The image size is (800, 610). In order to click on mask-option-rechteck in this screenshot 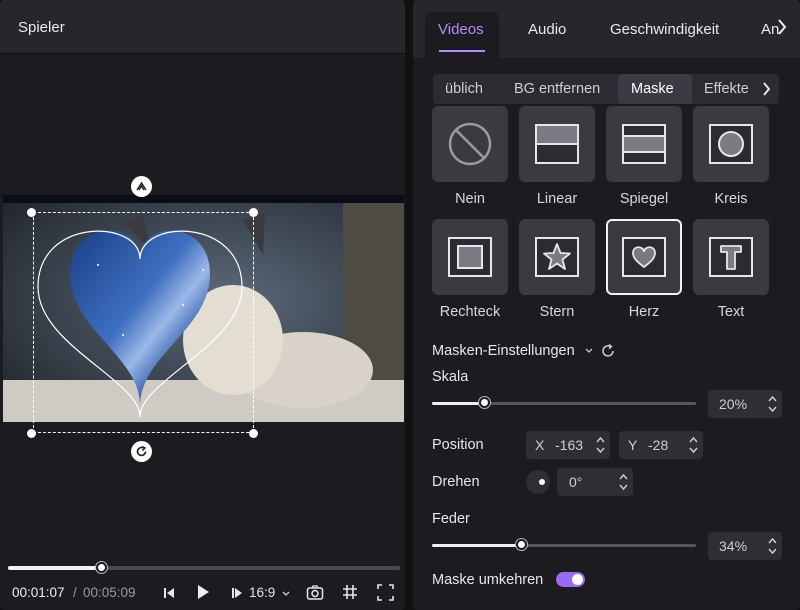, I will do `click(470, 257)`.